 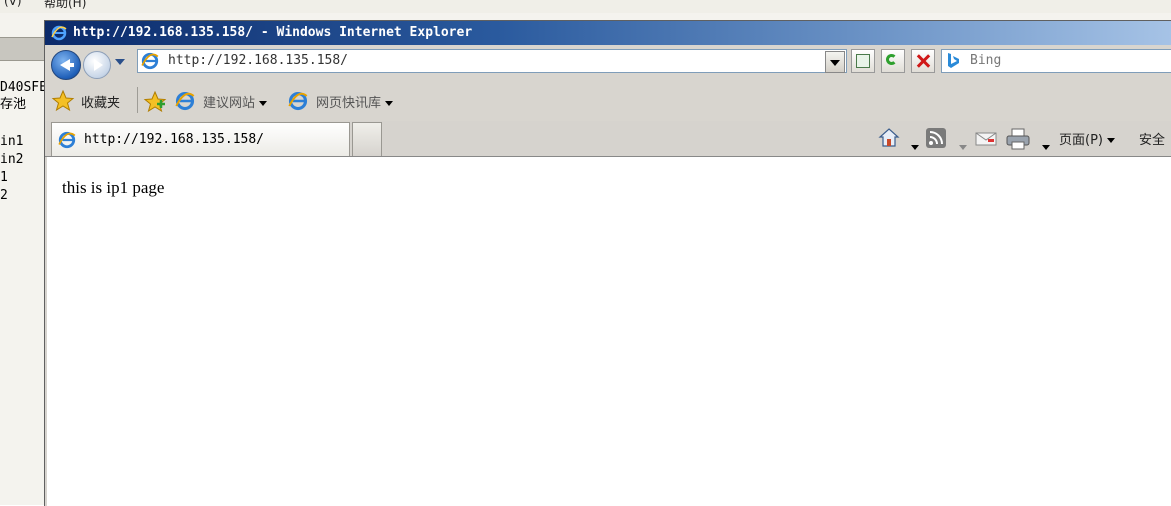 I want to click on background-text-line: 存池, so click(x=13, y=104).